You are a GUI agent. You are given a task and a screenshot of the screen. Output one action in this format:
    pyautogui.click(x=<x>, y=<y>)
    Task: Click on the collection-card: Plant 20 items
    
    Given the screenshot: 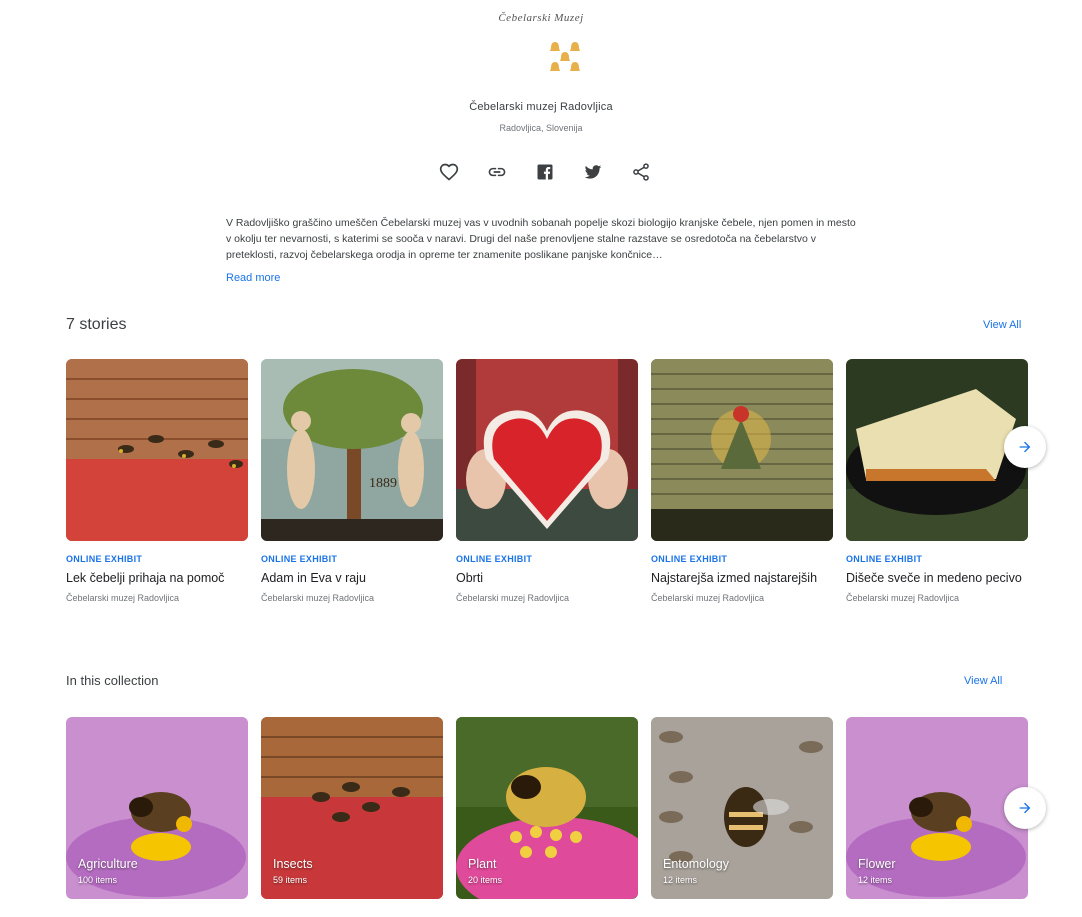 What is the action you would take?
    pyautogui.click(x=547, y=808)
    